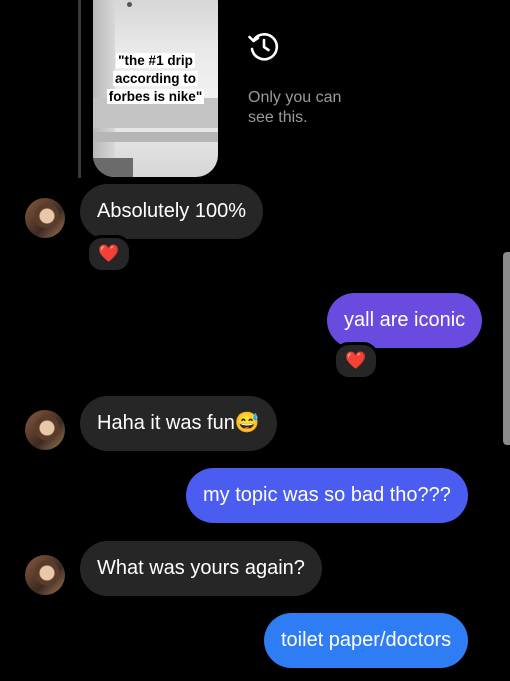 Image resolution: width=510 pixels, height=681 pixels. Describe the element at coordinates (327, 495) in the screenshot. I see `message-bubble-outgoing: my topic was so bad tho???` at that location.